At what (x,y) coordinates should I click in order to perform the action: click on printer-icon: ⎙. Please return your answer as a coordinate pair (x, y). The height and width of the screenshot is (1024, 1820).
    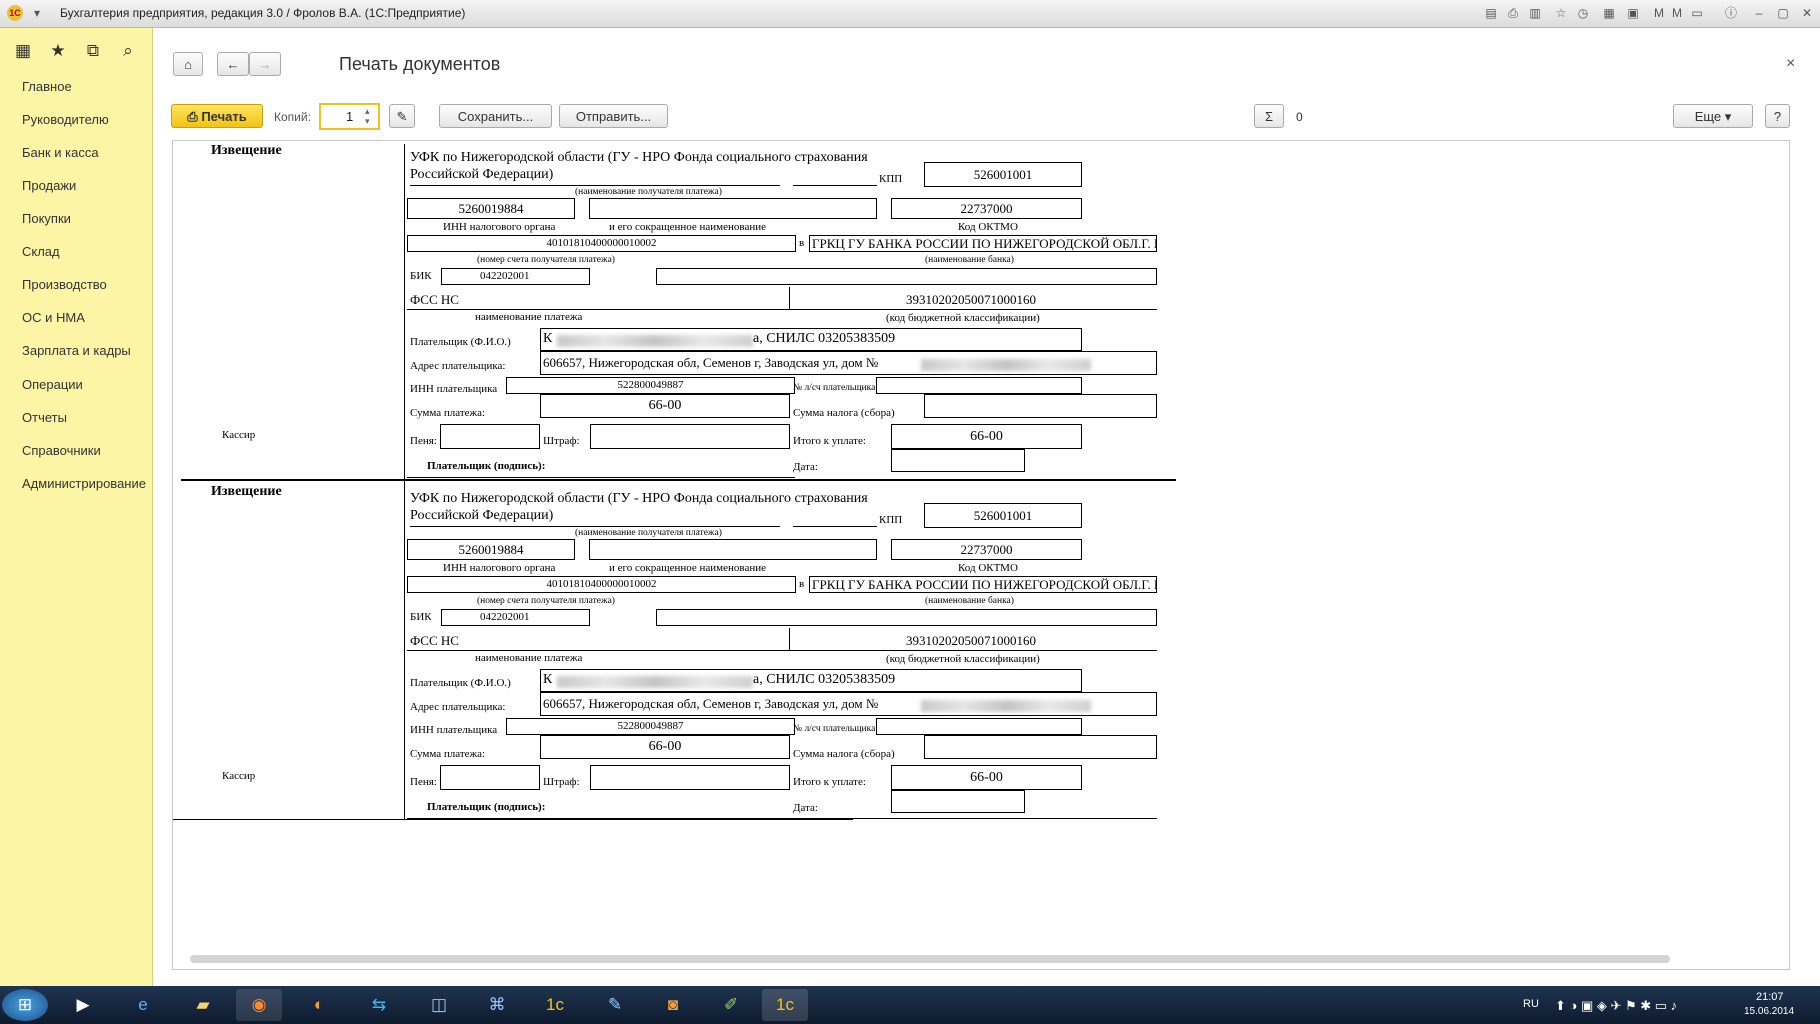
    Looking at the image, I should click on (194, 116).